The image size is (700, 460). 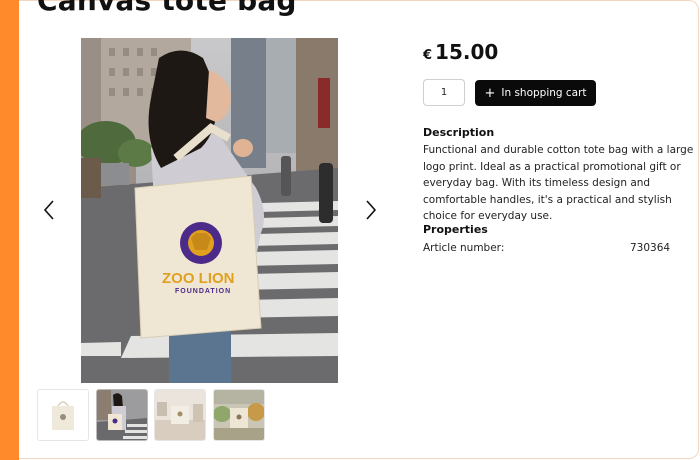 I want to click on price-amount: 15.00, so click(x=467, y=52).